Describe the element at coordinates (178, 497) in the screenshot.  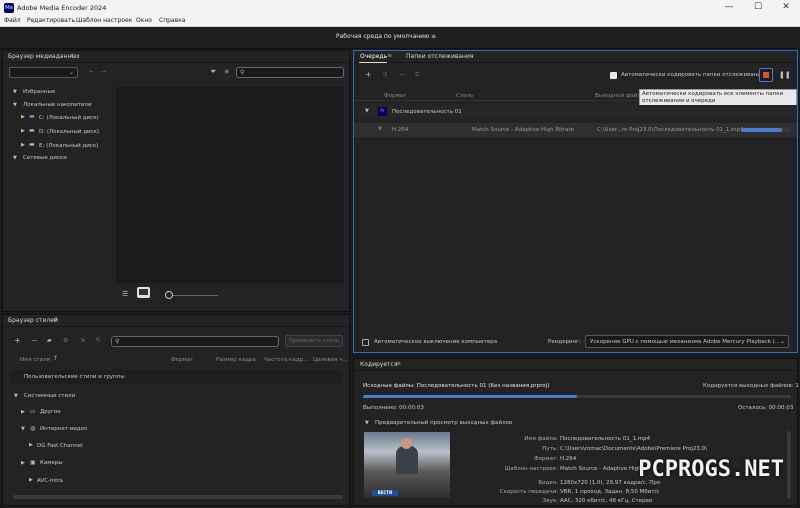
I see `horizontal-scrollbar` at that location.